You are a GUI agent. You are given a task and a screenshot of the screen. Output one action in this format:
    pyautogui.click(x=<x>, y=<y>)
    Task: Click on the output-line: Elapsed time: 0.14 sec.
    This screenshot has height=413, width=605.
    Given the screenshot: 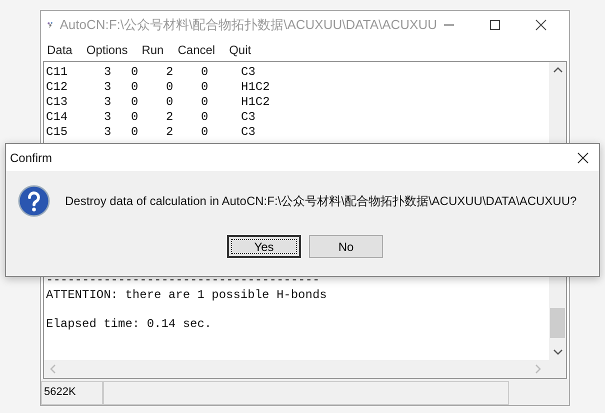 What is the action you would take?
    pyautogui.click(x=129, y=324)
    